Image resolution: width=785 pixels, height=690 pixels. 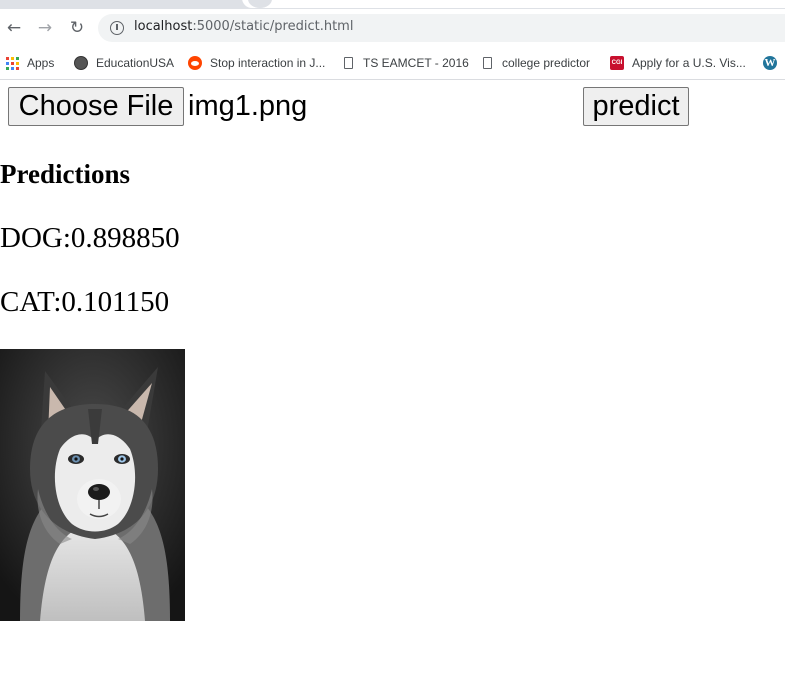 What do you see at coordinates (85, 302) in the screenshot?
I see `prediction-cat: CAT:0.101150` at bounding box center [85, 302].